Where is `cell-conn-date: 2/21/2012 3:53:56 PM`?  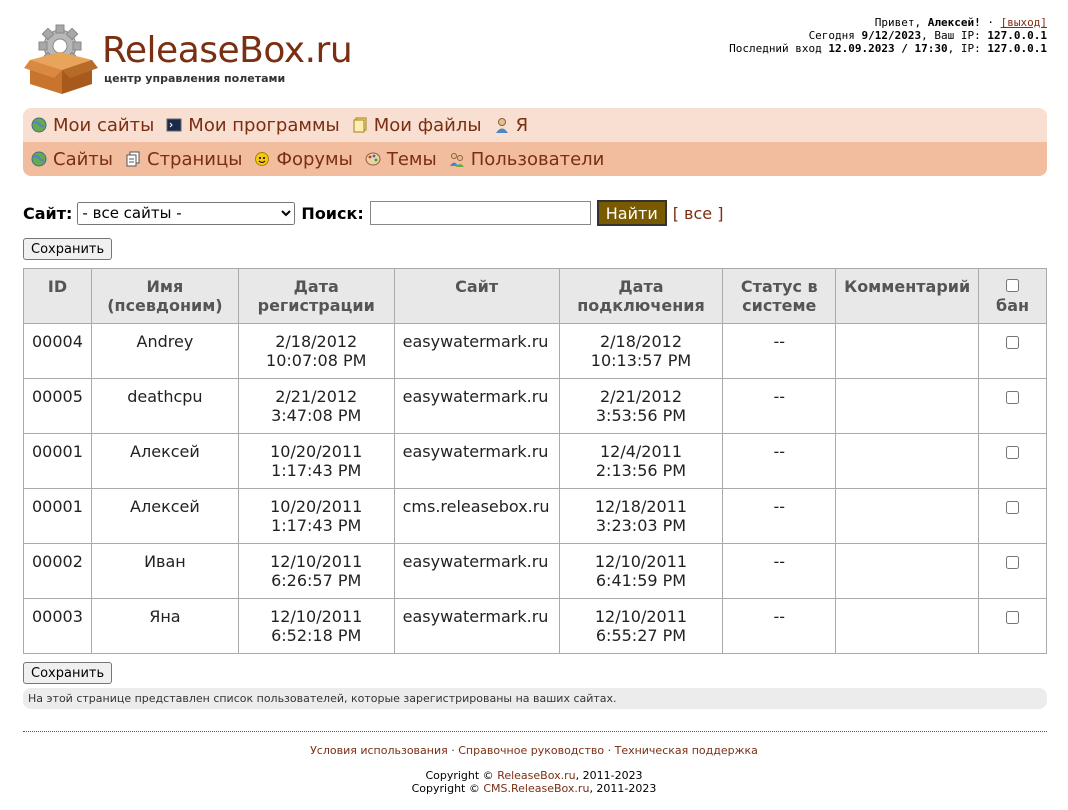 cell-conn-date: 2/21/2012 3:53:56 PM is located at coordinates (641, 406).